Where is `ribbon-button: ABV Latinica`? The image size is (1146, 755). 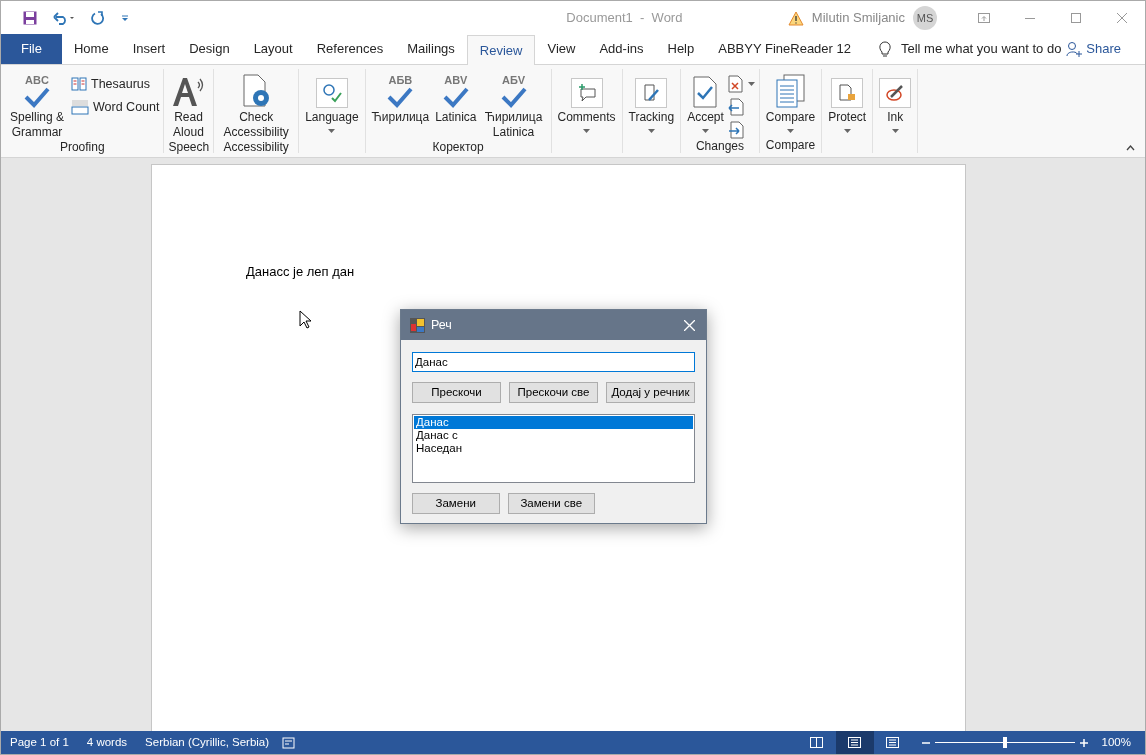
ribbon-button: ABV Latinica is located at coordinates (456, 97).